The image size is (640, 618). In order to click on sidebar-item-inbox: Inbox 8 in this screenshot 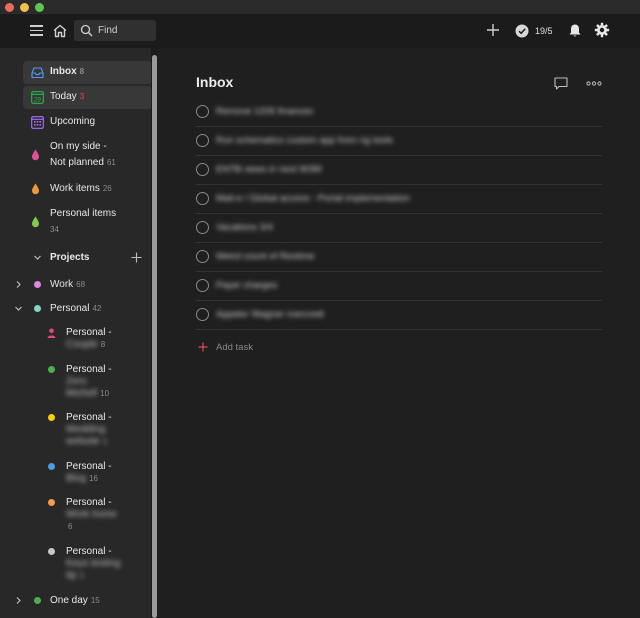, I will do `click(87, 72)`.